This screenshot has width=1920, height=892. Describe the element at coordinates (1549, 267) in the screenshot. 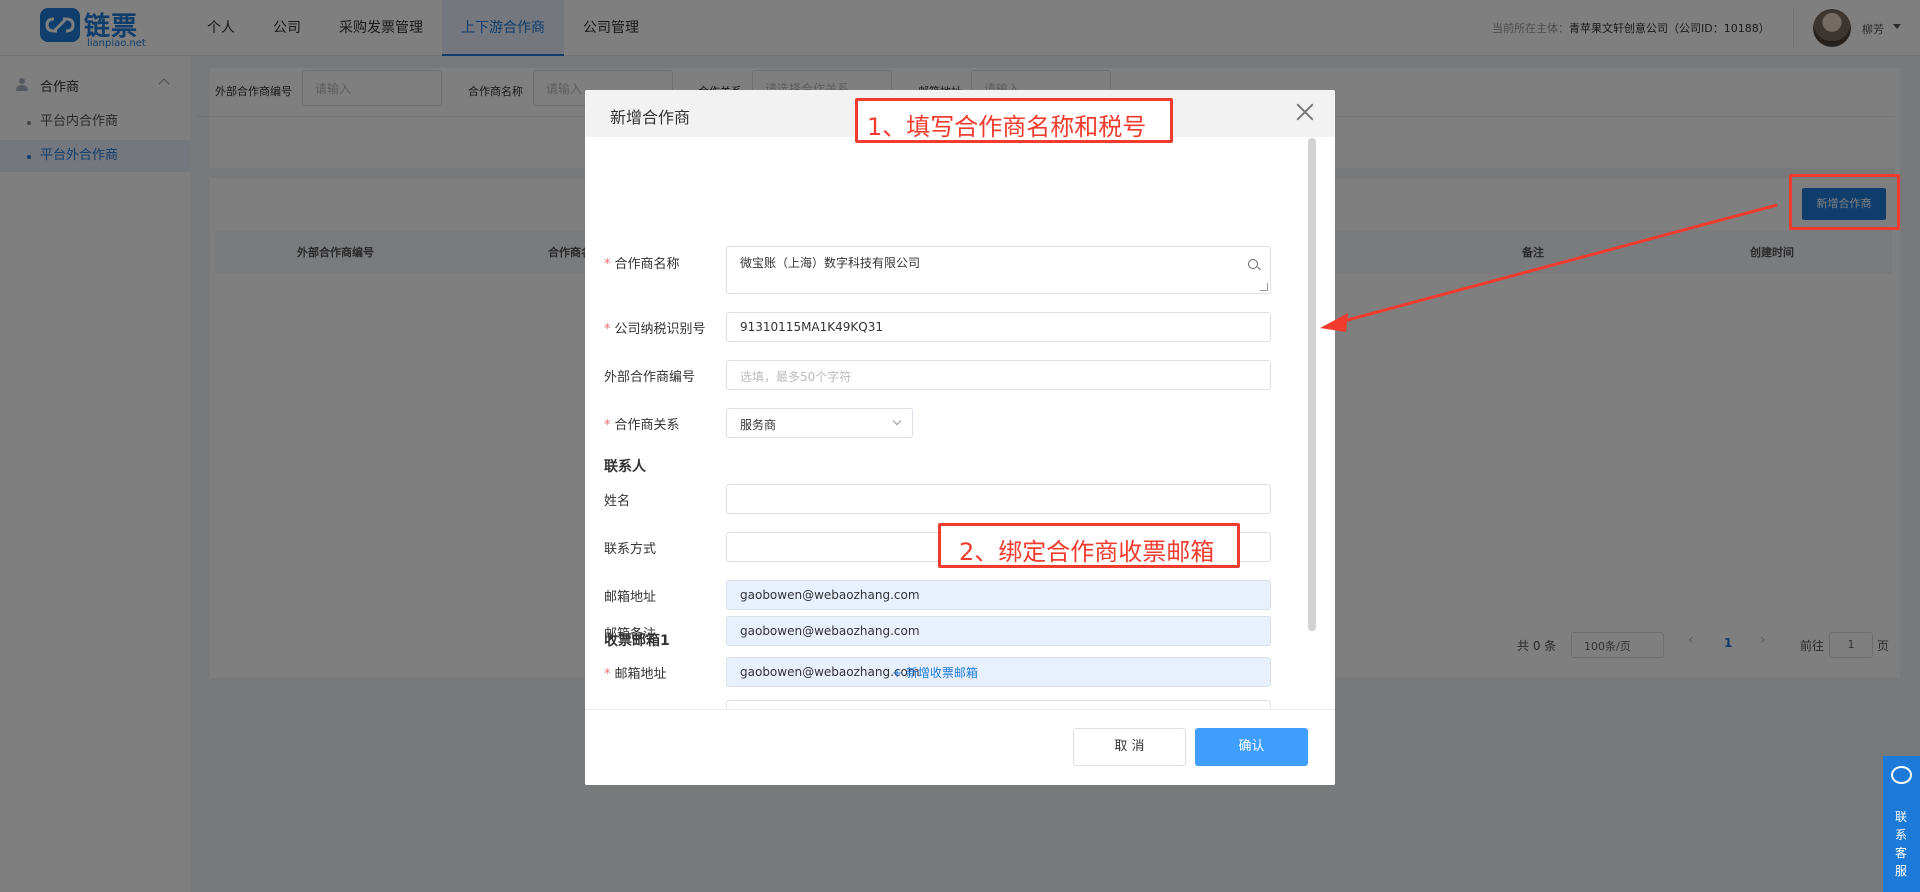

I see `annotation-arrow-icon` at that location.